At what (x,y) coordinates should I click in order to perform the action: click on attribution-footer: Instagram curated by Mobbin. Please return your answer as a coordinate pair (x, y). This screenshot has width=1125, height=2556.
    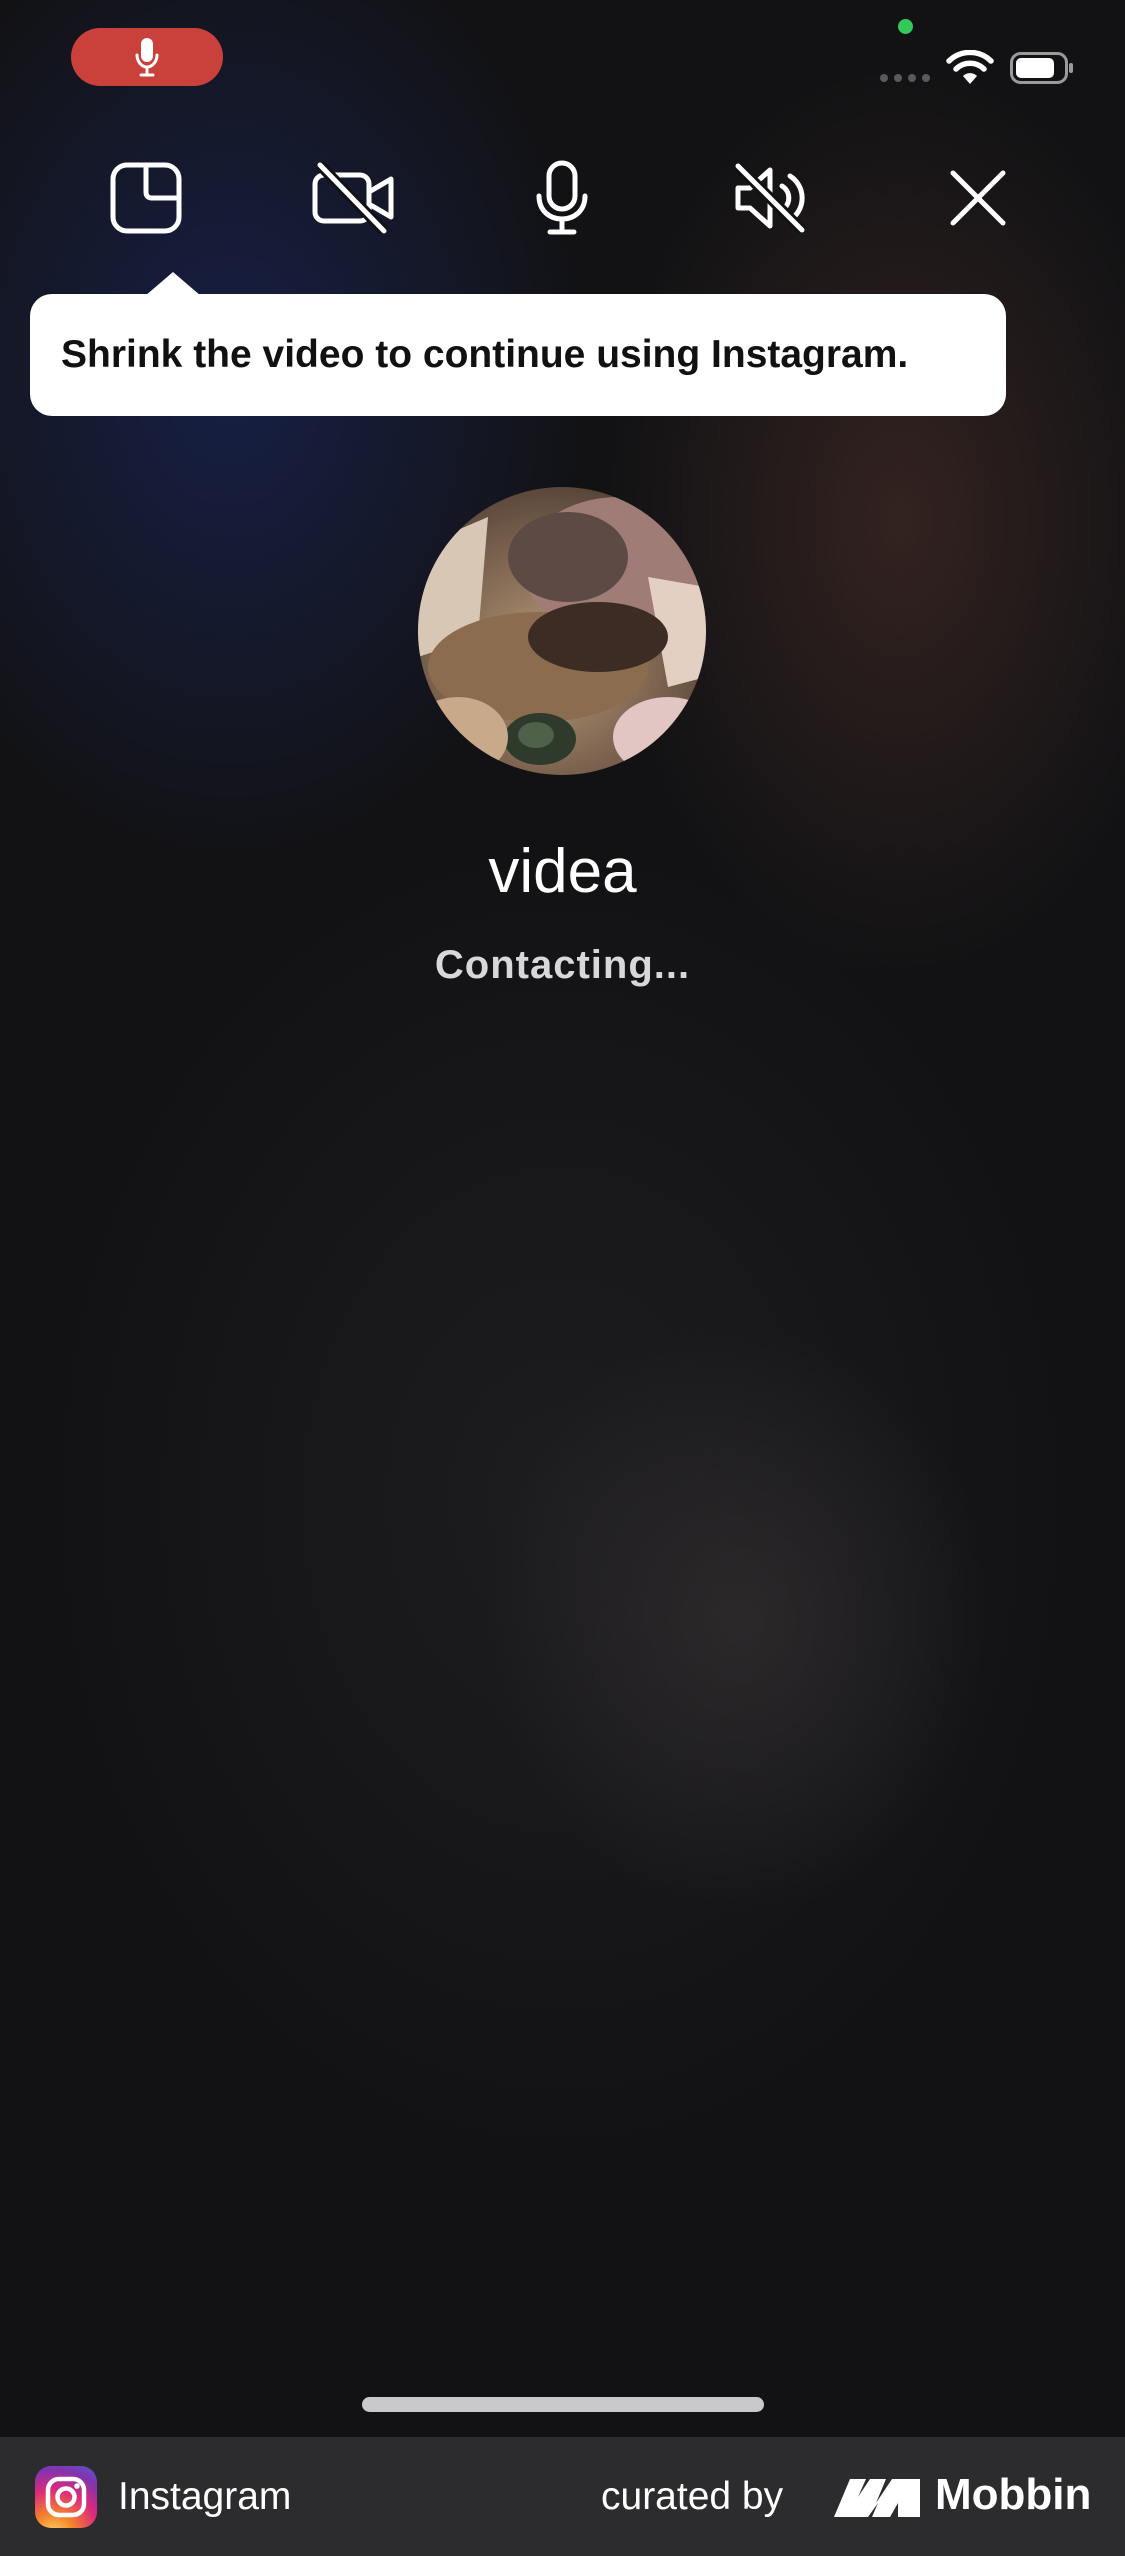
    Looking at the image, I should click on (562, 2496).